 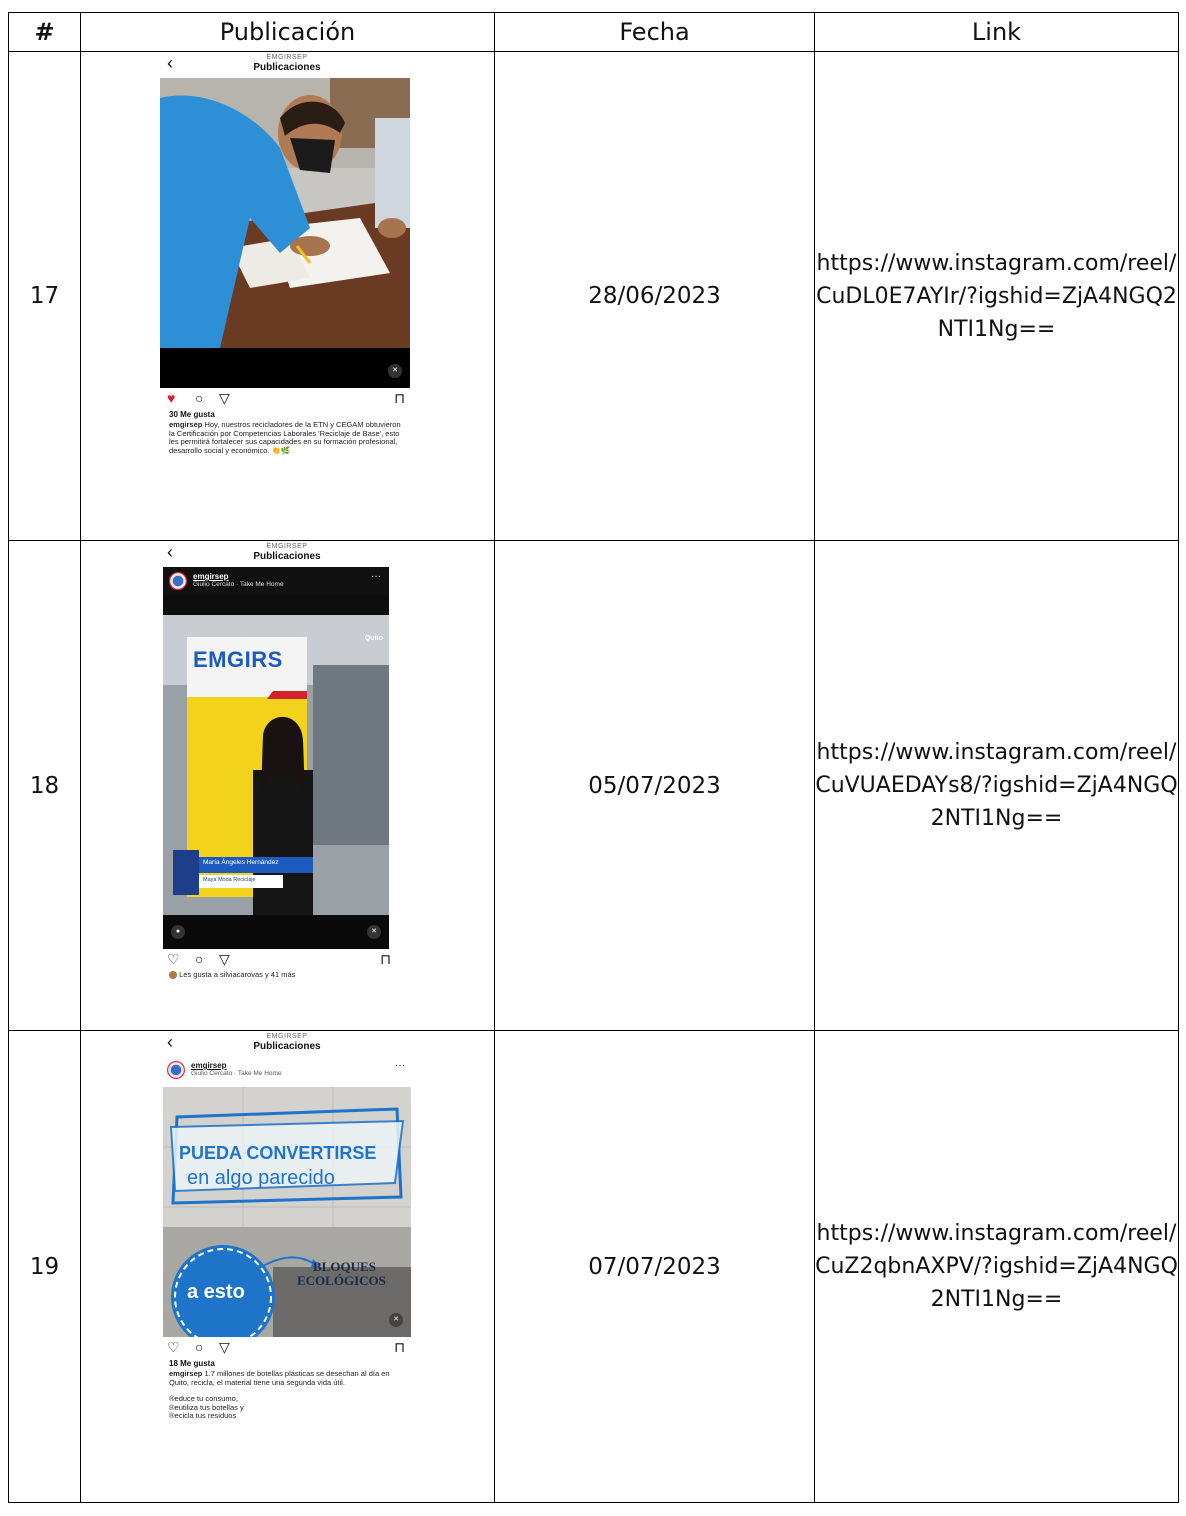 I want to click on caption-line: ®ecicla tus residuos, so click(x=203, y=1415).